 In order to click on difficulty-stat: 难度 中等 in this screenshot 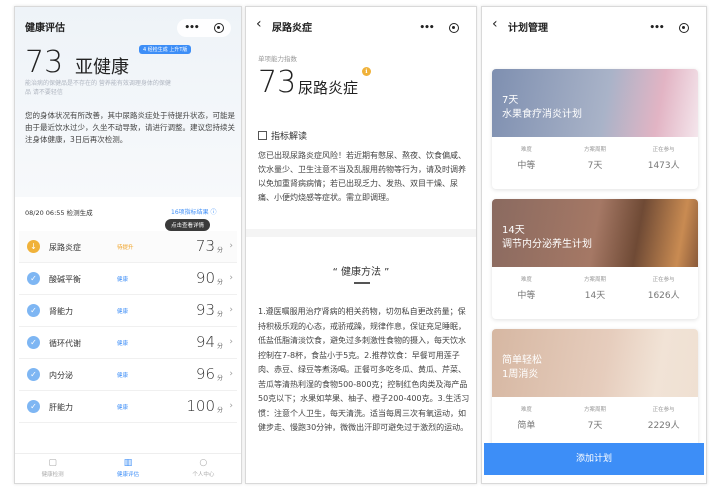, I will do `click(526, 163)`.